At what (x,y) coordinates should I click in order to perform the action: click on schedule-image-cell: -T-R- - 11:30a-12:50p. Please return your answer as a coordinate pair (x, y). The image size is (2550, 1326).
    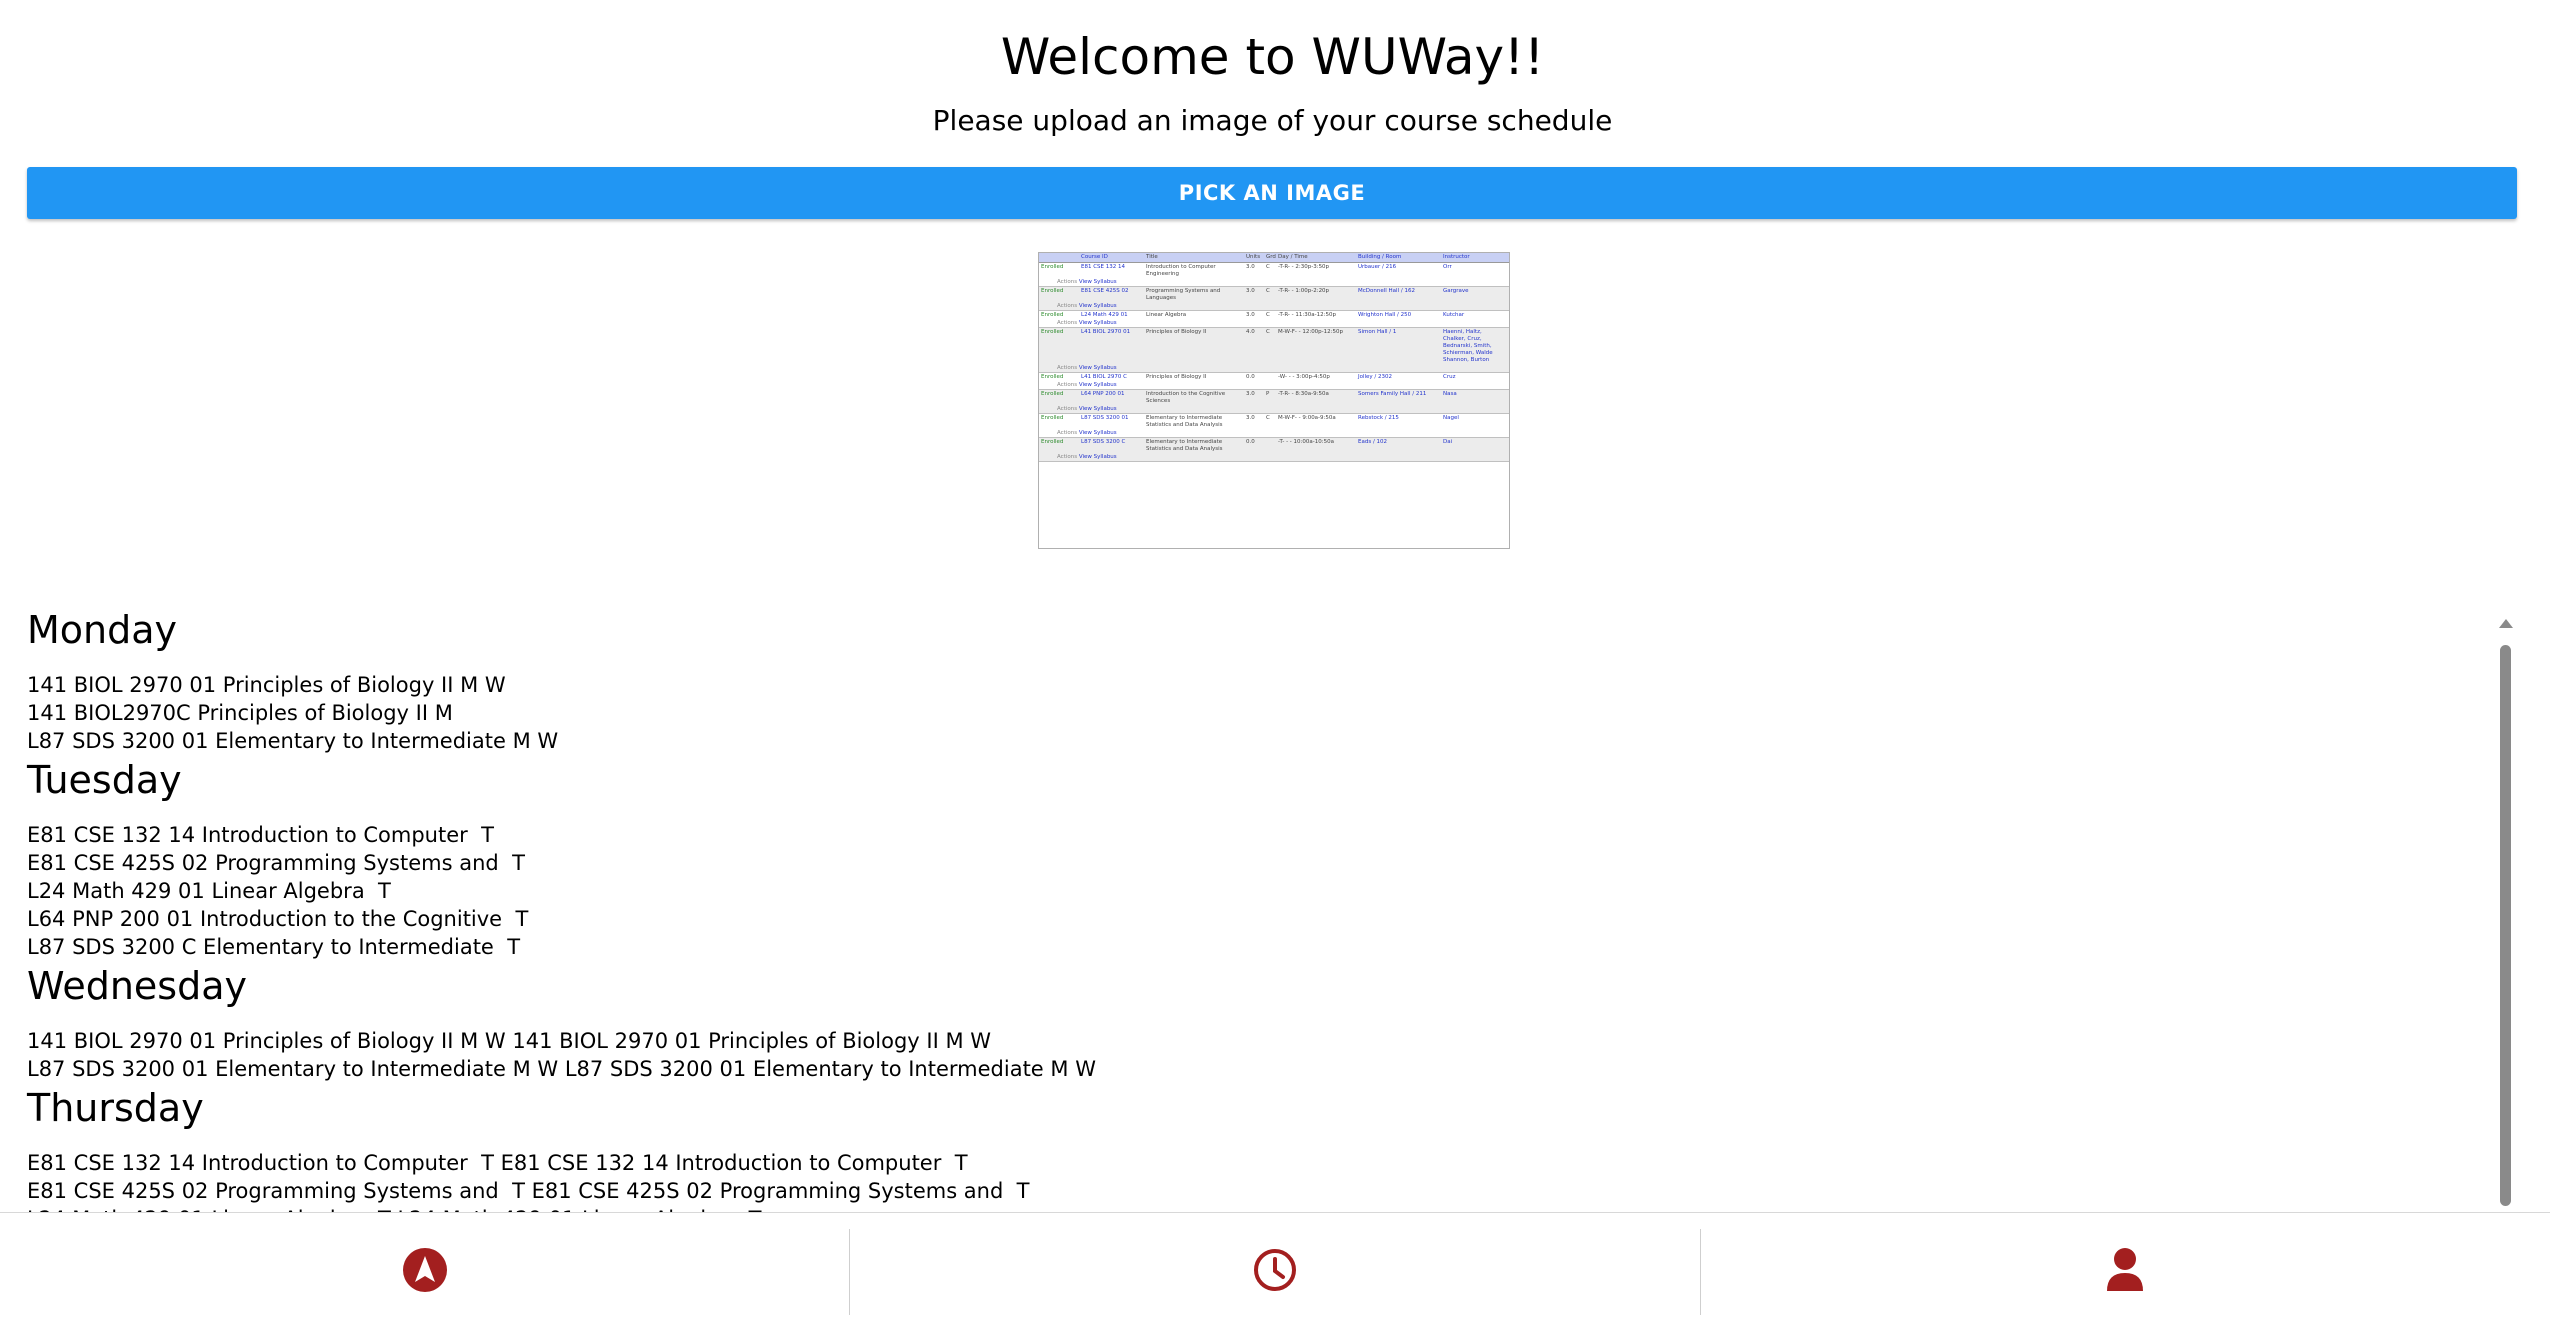
    Looking at the image, I should click on (1307, 315).